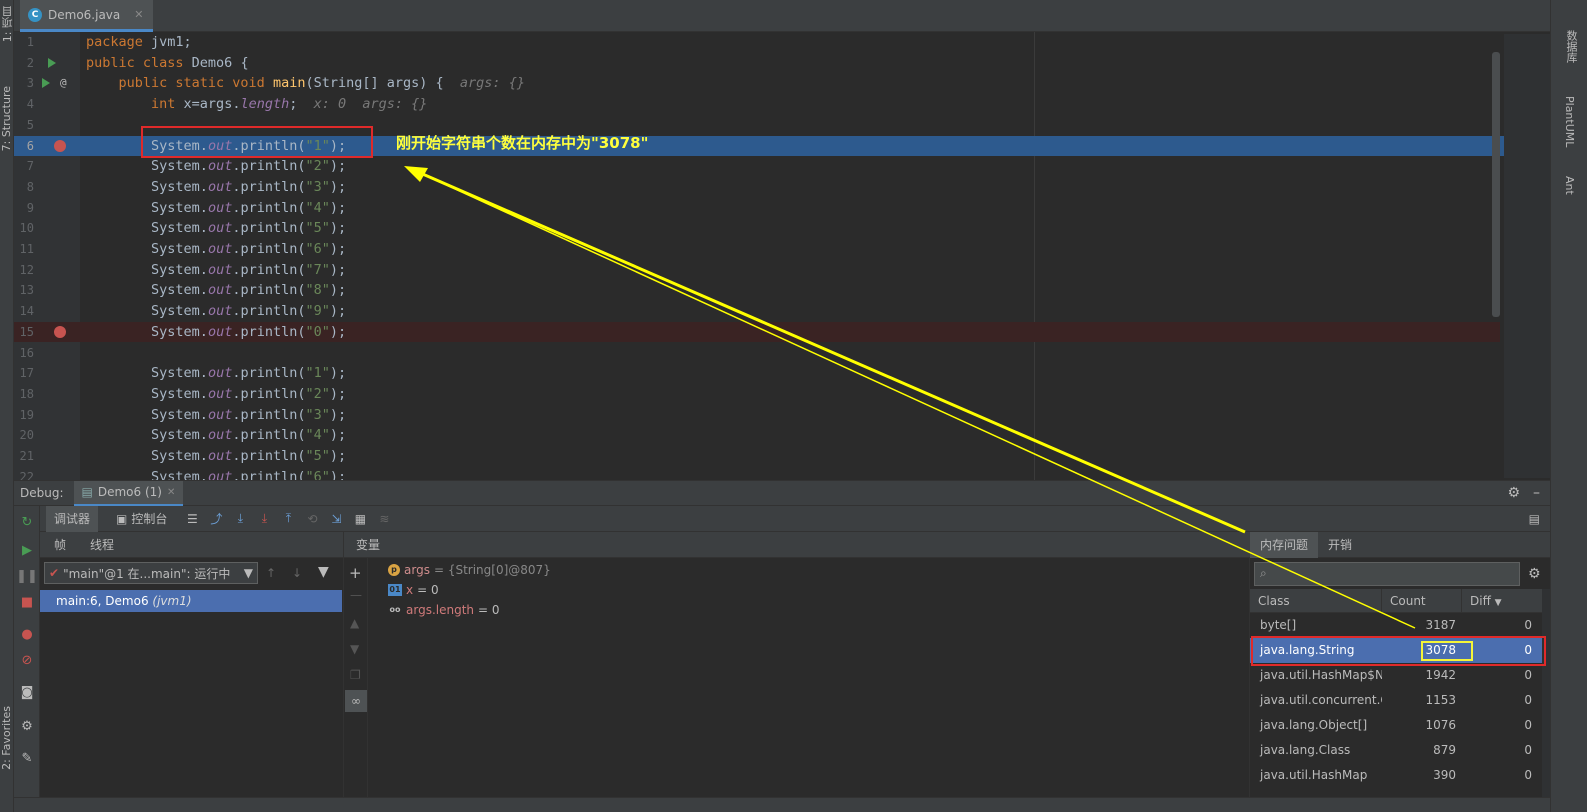  I want to click on stop-icon: ■, so click(27, 602).